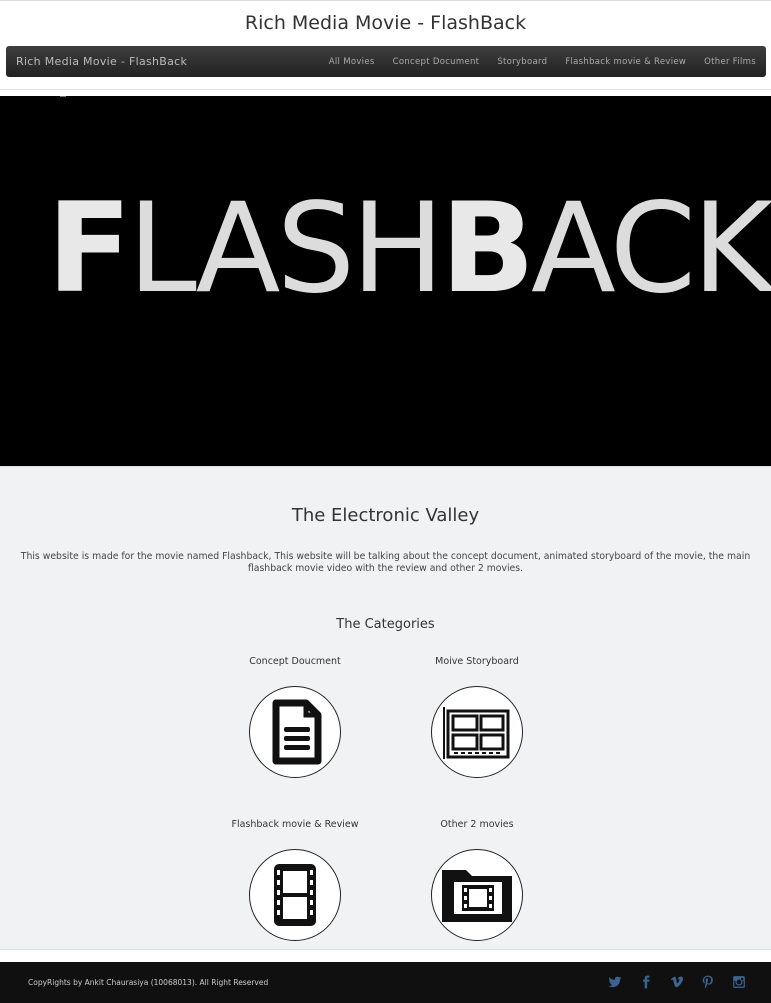  What do you see at coordinates (730, 62) in the screenshot?
I see `nav-link-other-films: Other Films` at bounding box center [730, 62].